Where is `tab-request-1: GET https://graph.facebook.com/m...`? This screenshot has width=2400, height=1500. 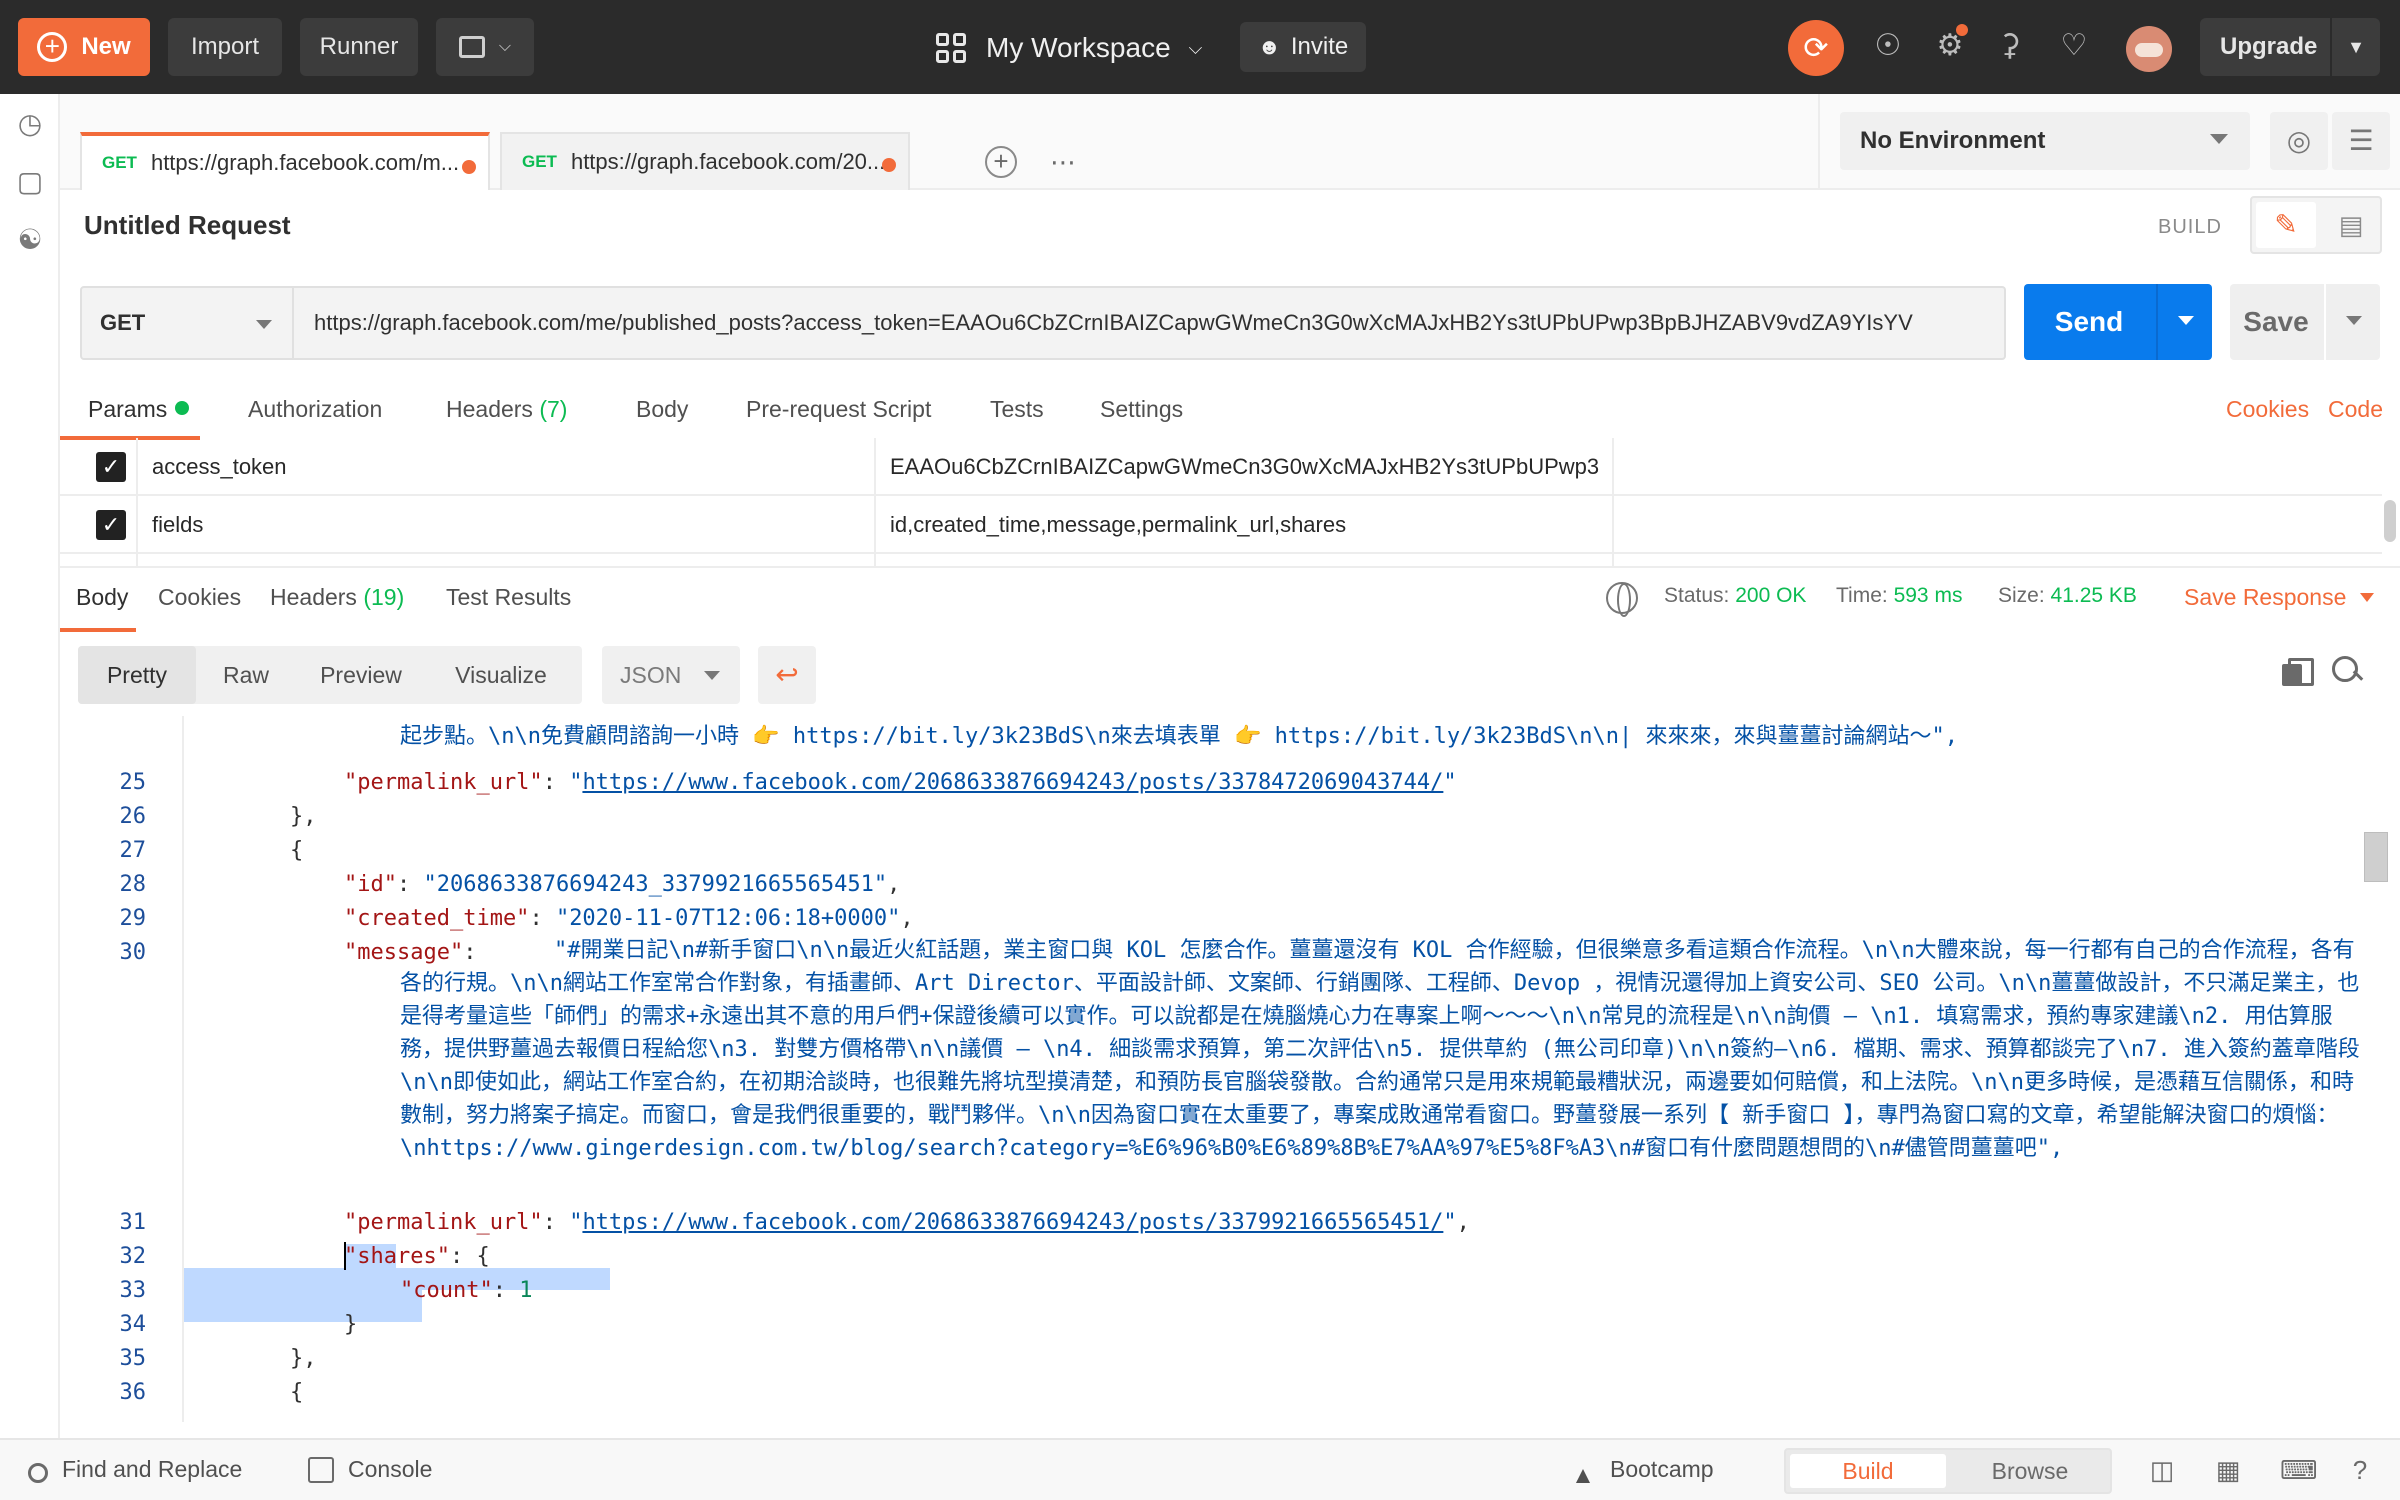
tab-request-1: GET https://graph.facebook.com/m... is located at coordinates (285, 161).